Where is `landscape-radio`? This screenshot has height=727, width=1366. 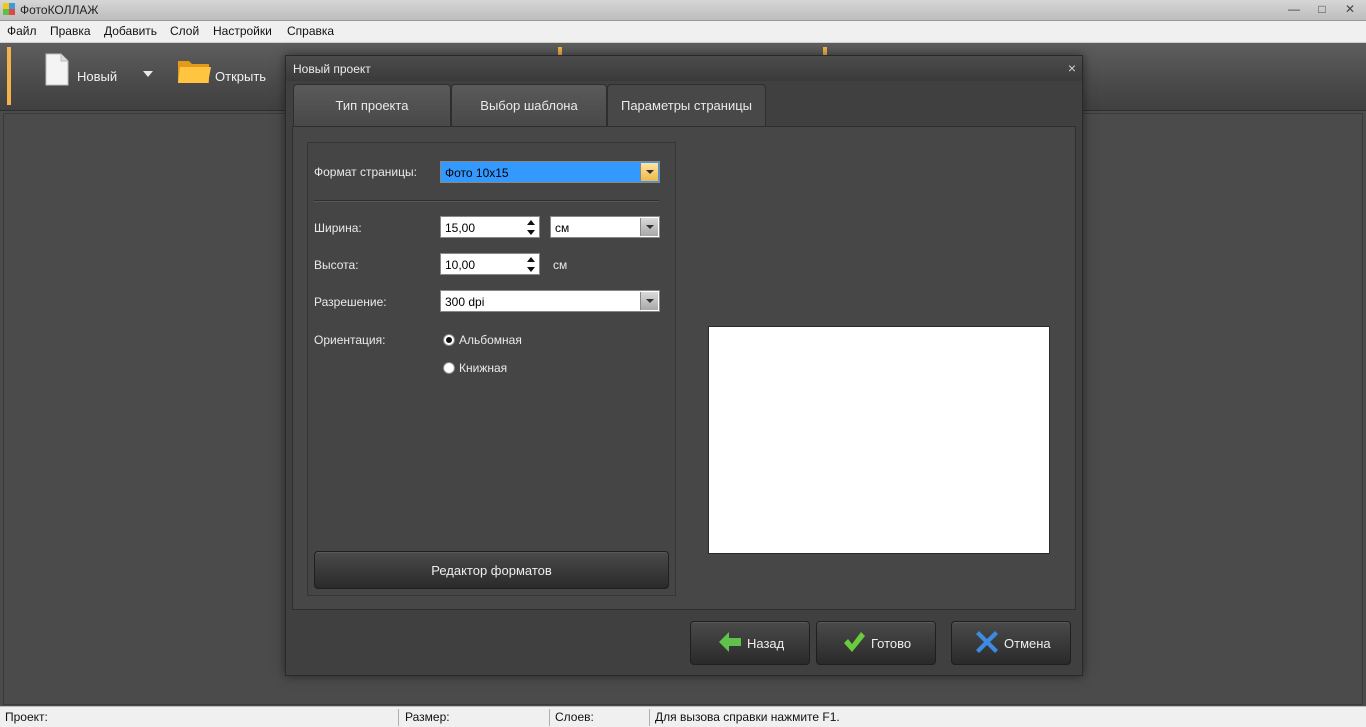
landscape-radio is located at coordinates (449, 340).